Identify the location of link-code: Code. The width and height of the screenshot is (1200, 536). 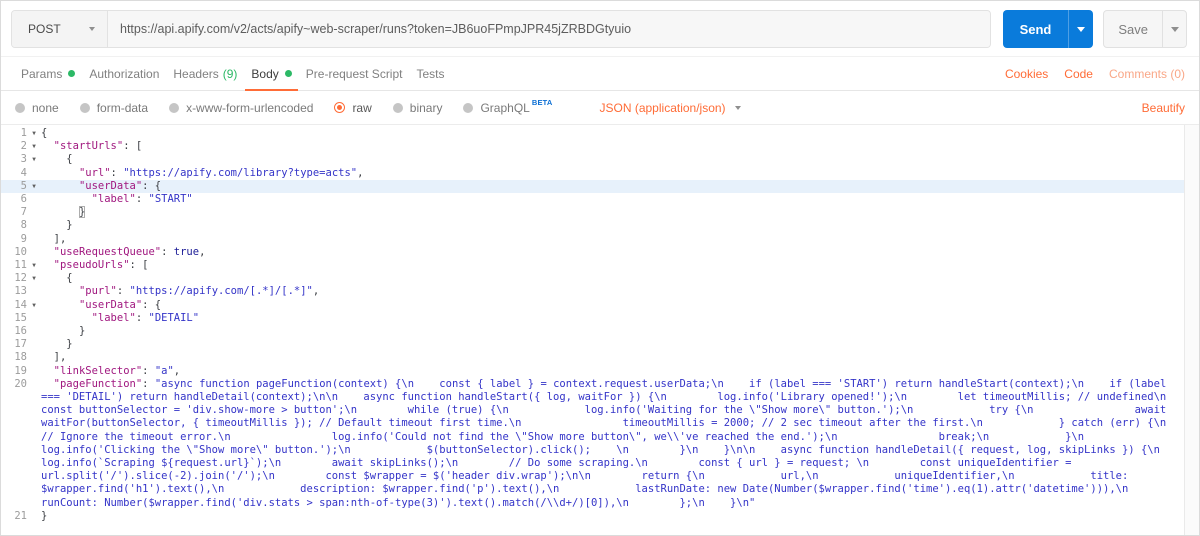
(1078, 74).